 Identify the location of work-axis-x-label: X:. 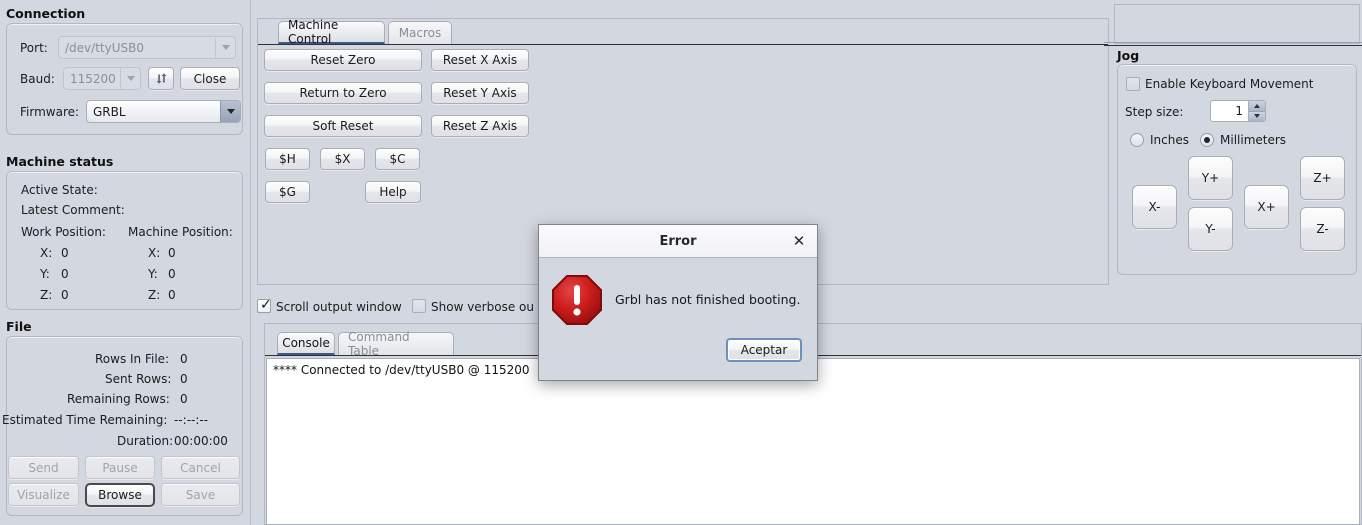
(46, 253).